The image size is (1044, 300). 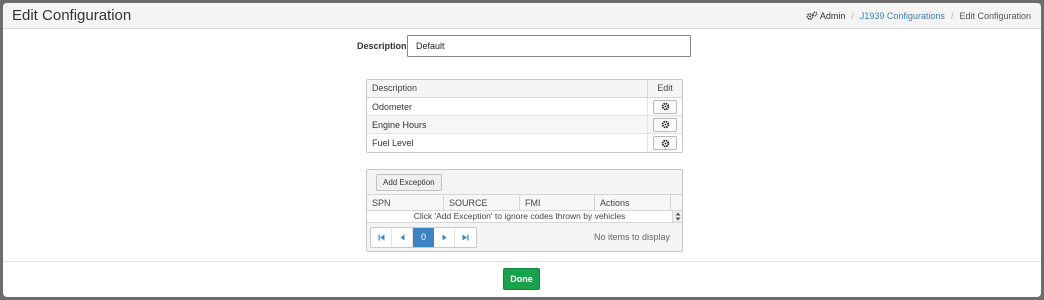 I want to click on first-page-button, so click(x=381, y=237).